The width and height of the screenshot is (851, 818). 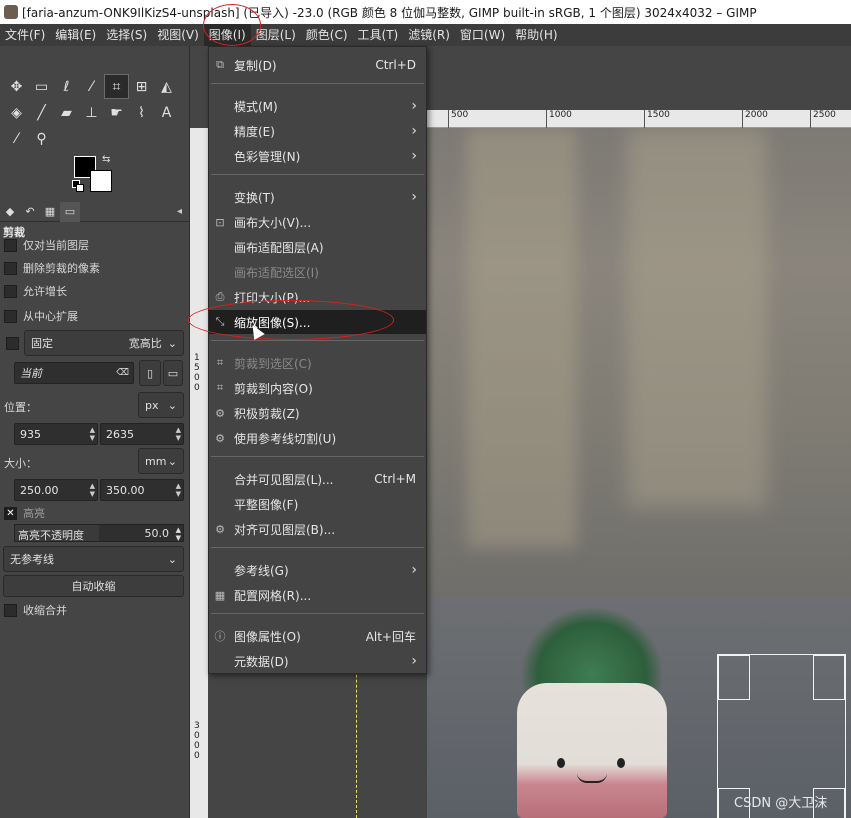 What do you see at coordinates (179, 211) in the screenshot?
I see `dock-menu-icon: ◂` at bounding box center [179, 211].